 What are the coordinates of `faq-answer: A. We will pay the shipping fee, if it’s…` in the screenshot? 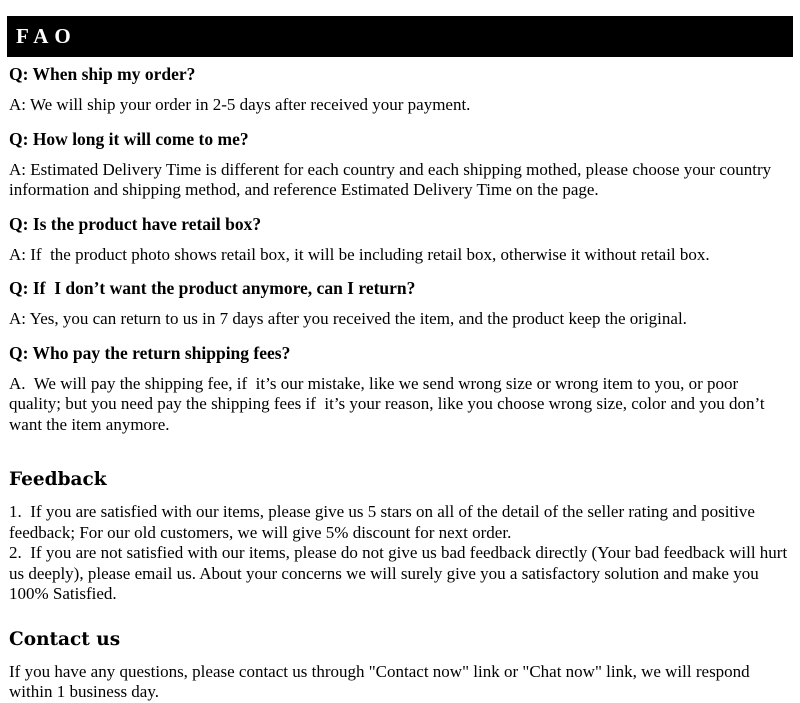 It's located at (389, 403).